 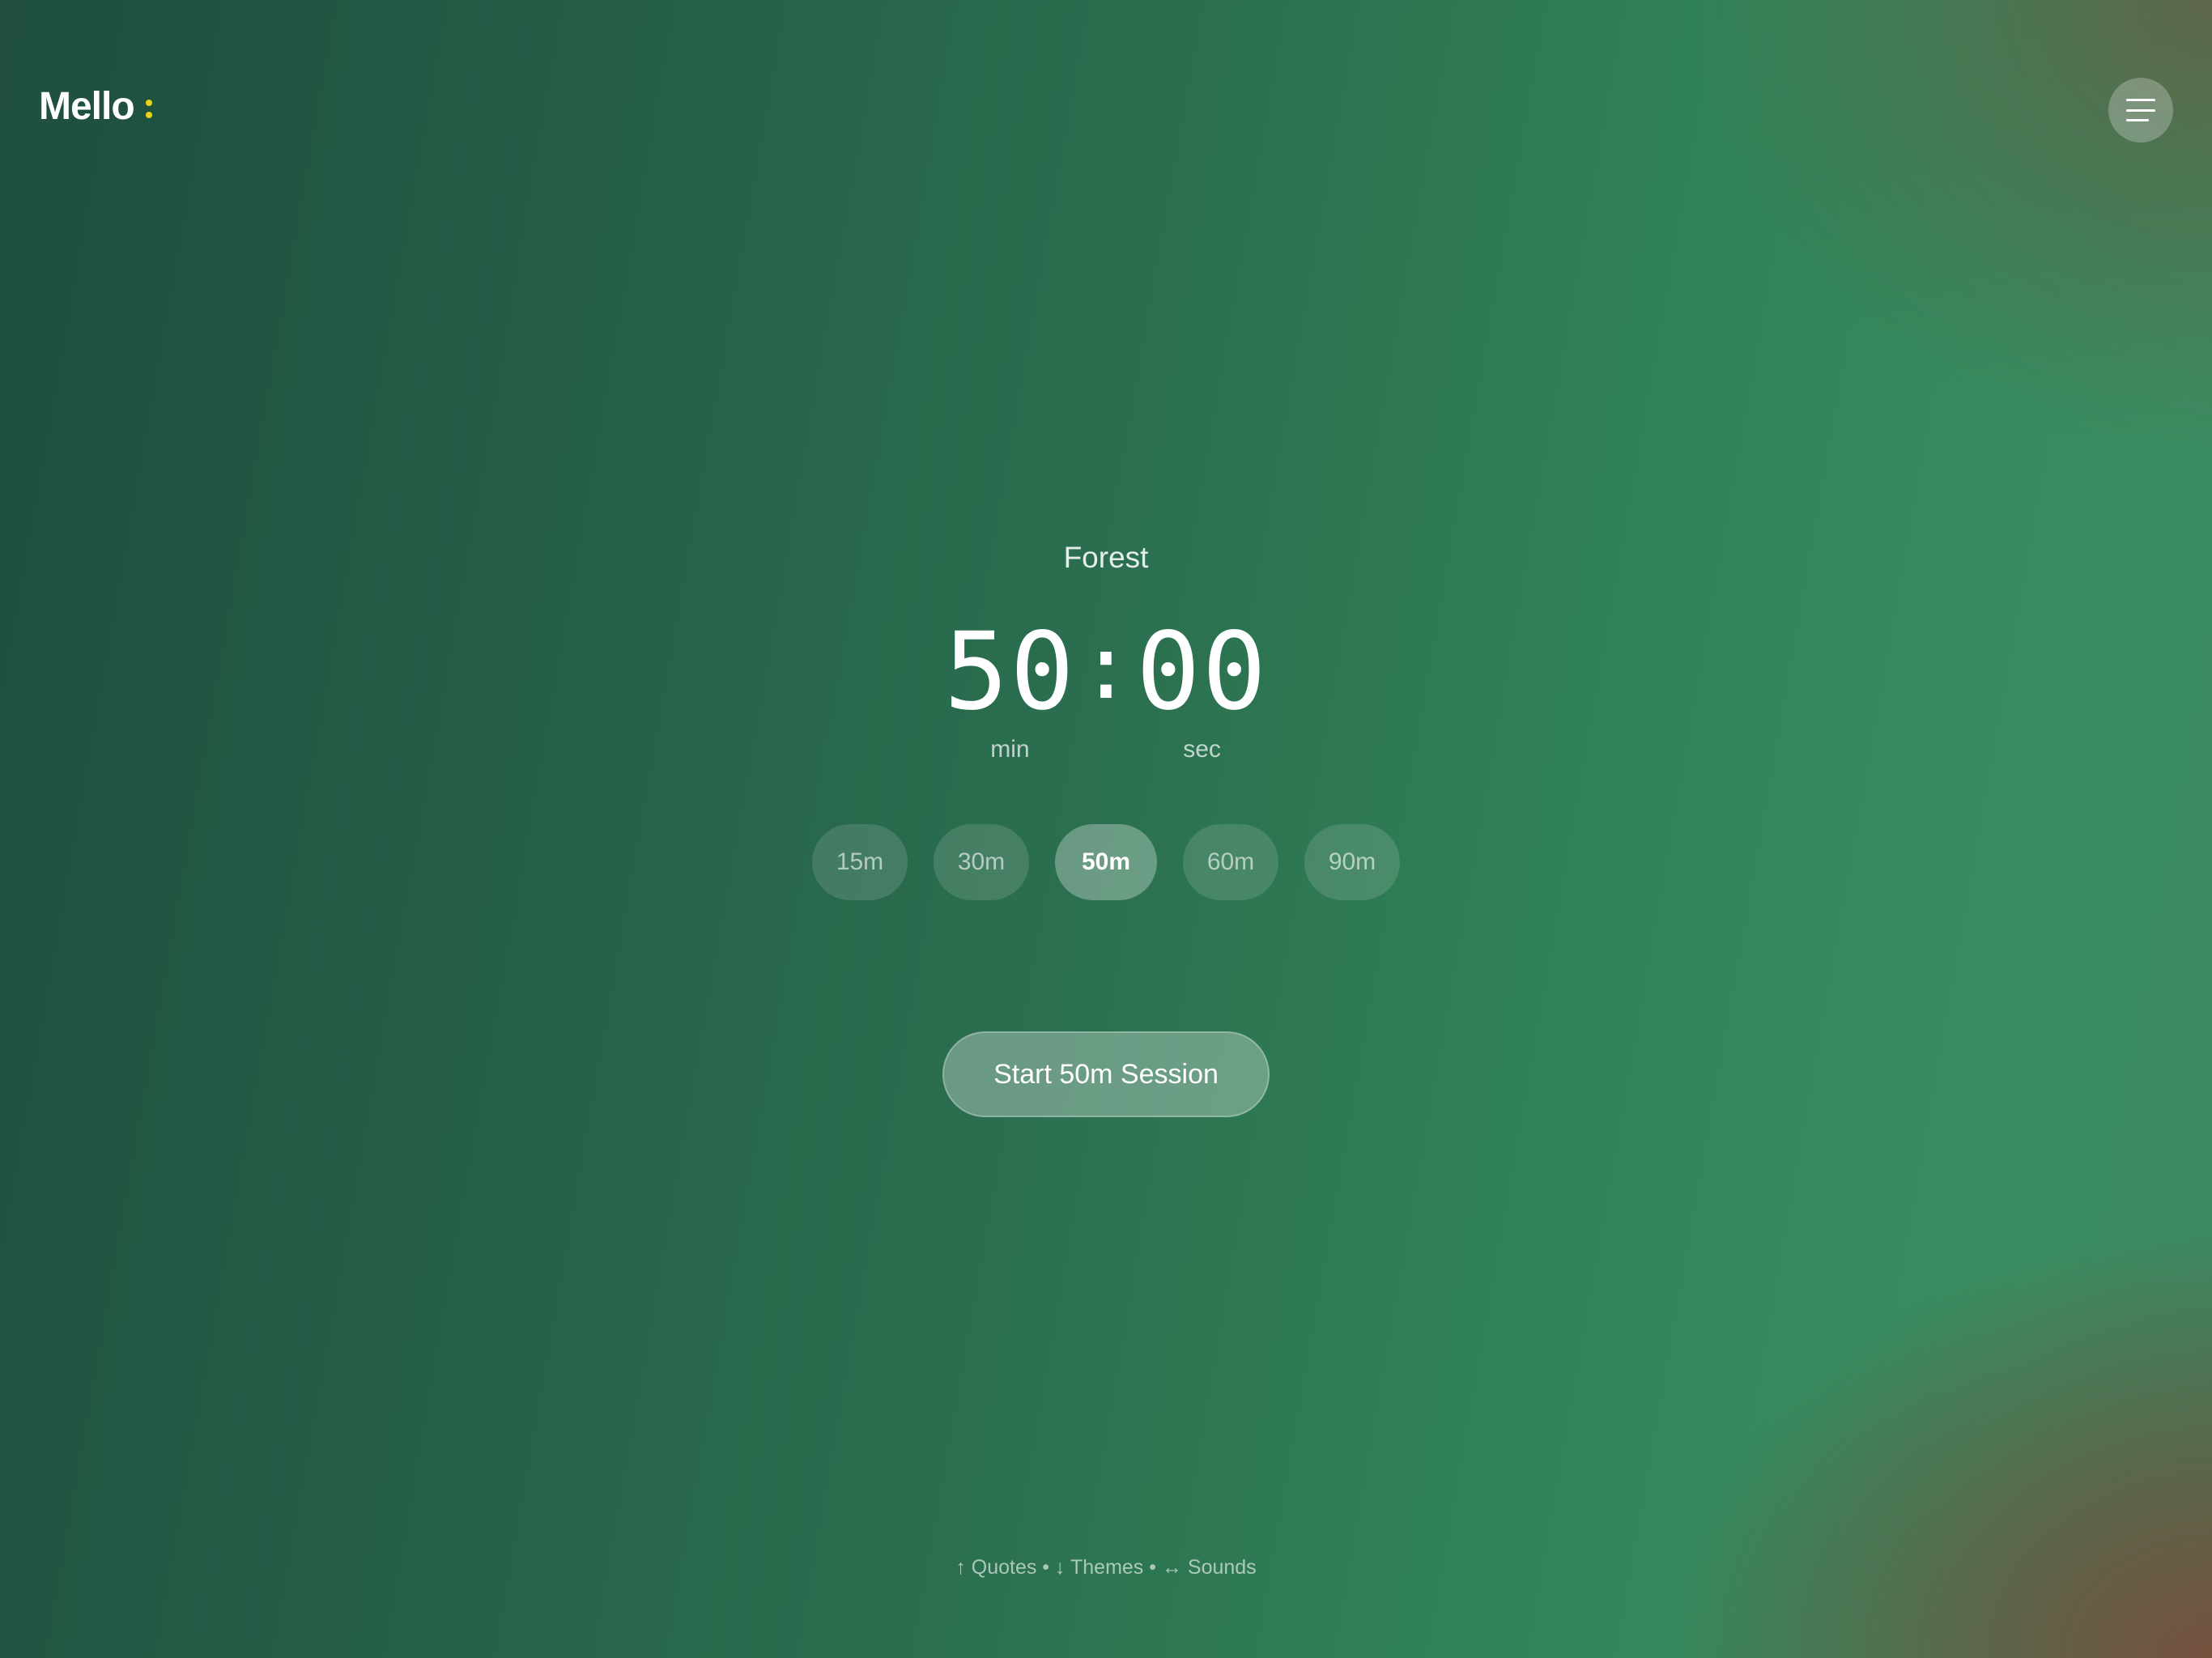 What do you see at coordinates (87, 106) in the screenshot?
I see `app-name: Mello` at bounding box center [87, 106].